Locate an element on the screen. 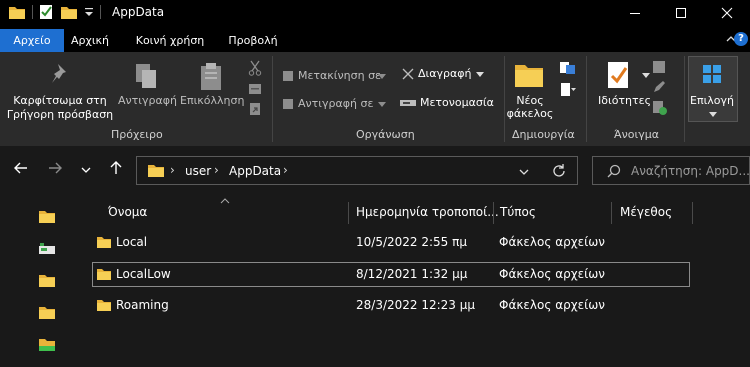 This screenshot has height=367, width=750. arrow-up-icon is located at coordinates (116, 167).